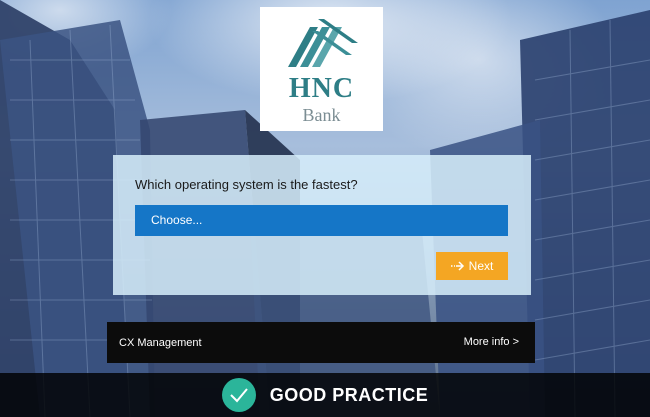  I want to click on next-button: Next, so click(472, 266).